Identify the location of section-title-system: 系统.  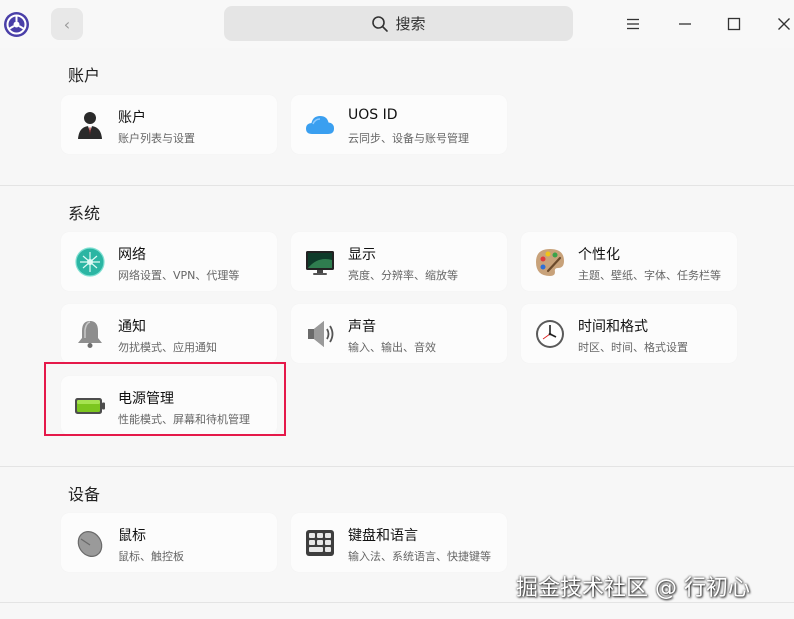
(84, 213).